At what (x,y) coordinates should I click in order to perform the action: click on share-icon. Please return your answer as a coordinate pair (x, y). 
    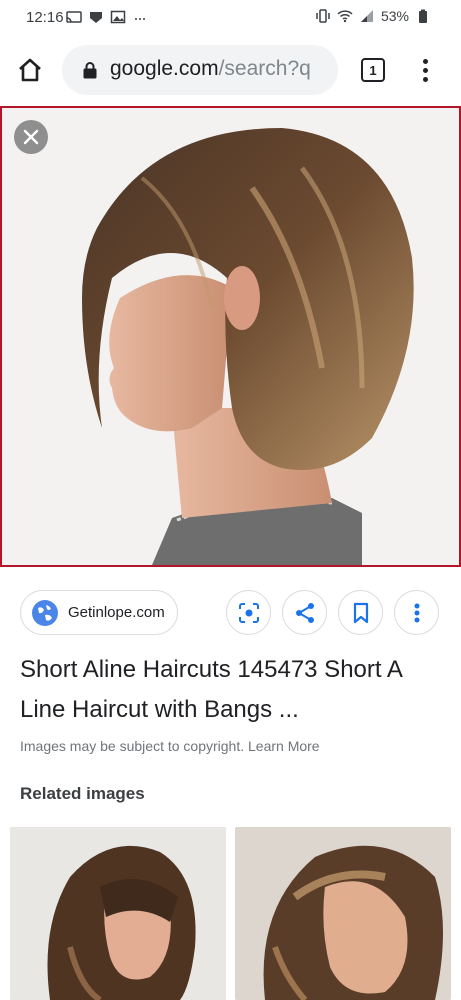
    Looking at the image, I should click on (304, 612).